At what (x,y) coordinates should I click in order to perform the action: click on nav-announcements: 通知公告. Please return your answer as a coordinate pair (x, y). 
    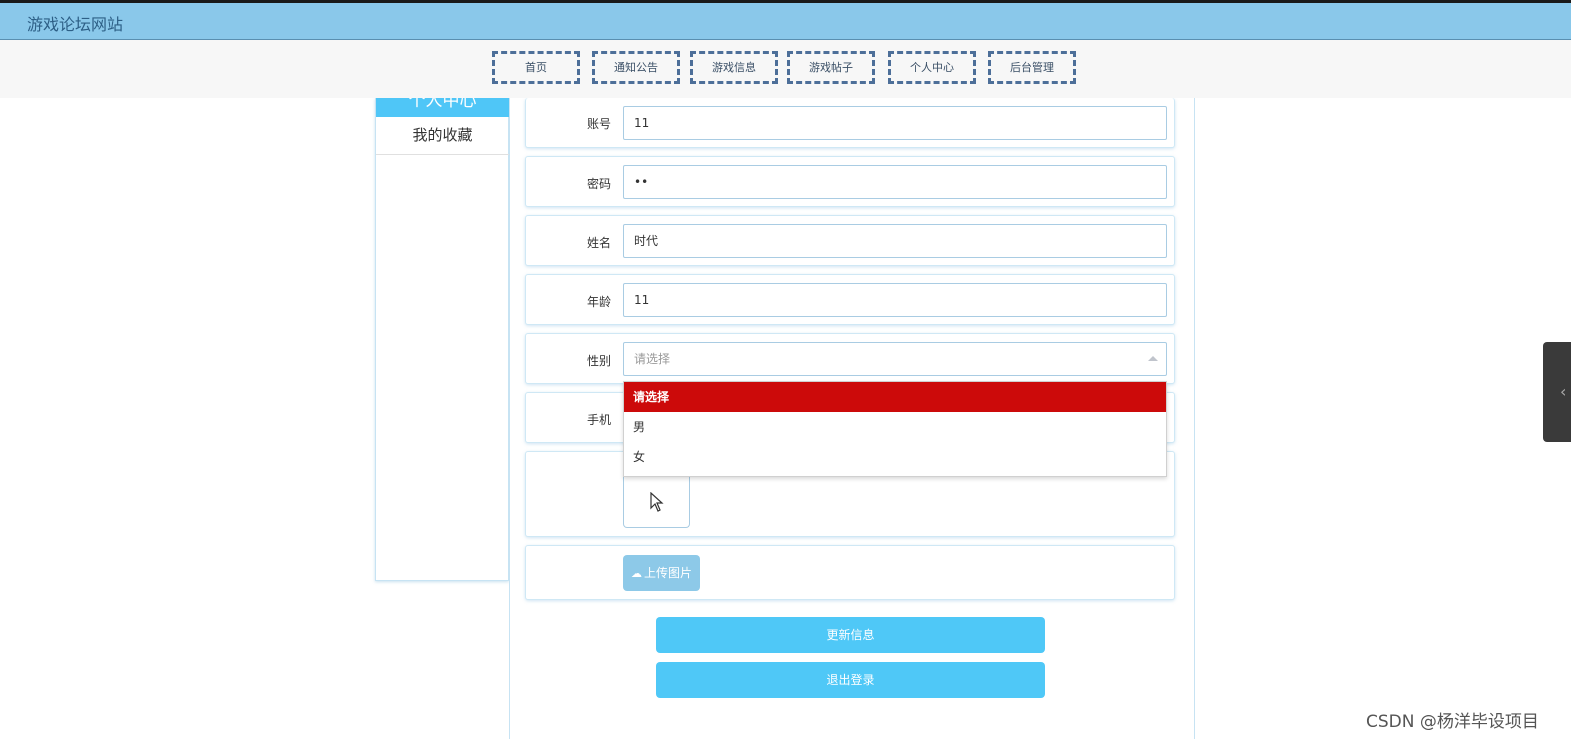
    Looking at the image, I should click on (636, 67).